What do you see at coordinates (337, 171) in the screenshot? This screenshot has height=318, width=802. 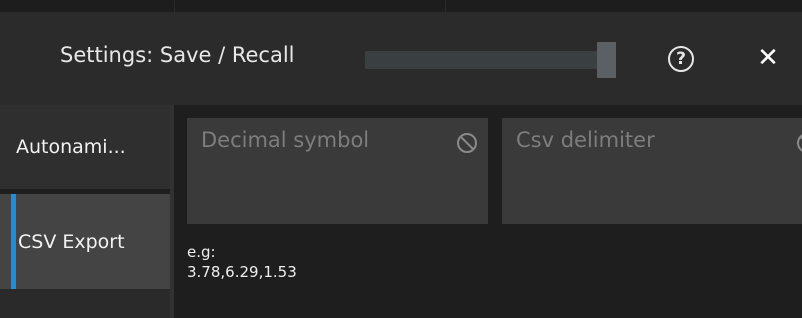 I see `decimal-symbol-field: Decimal symbol` at bounding box center [337, 171].